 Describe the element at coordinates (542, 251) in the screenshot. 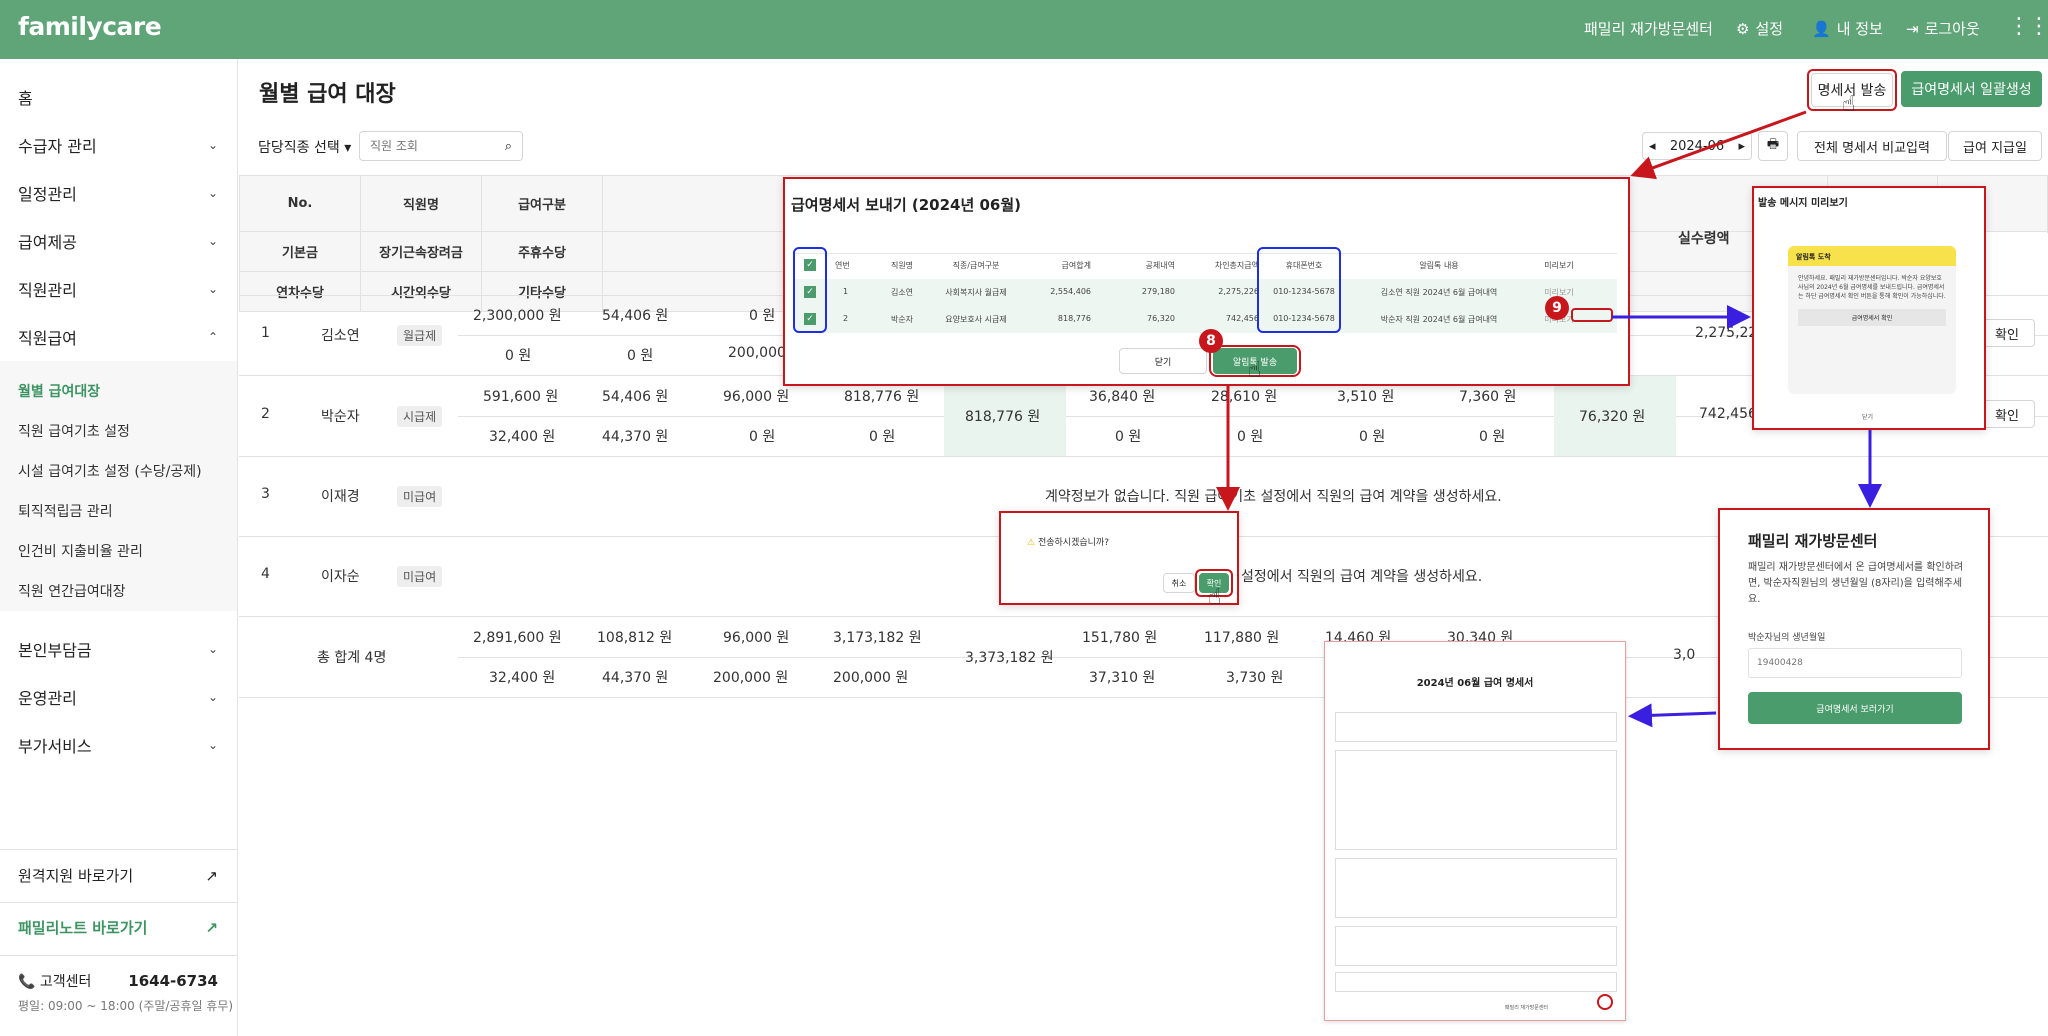

I see `col-weekly: 주휴수당` at that location.